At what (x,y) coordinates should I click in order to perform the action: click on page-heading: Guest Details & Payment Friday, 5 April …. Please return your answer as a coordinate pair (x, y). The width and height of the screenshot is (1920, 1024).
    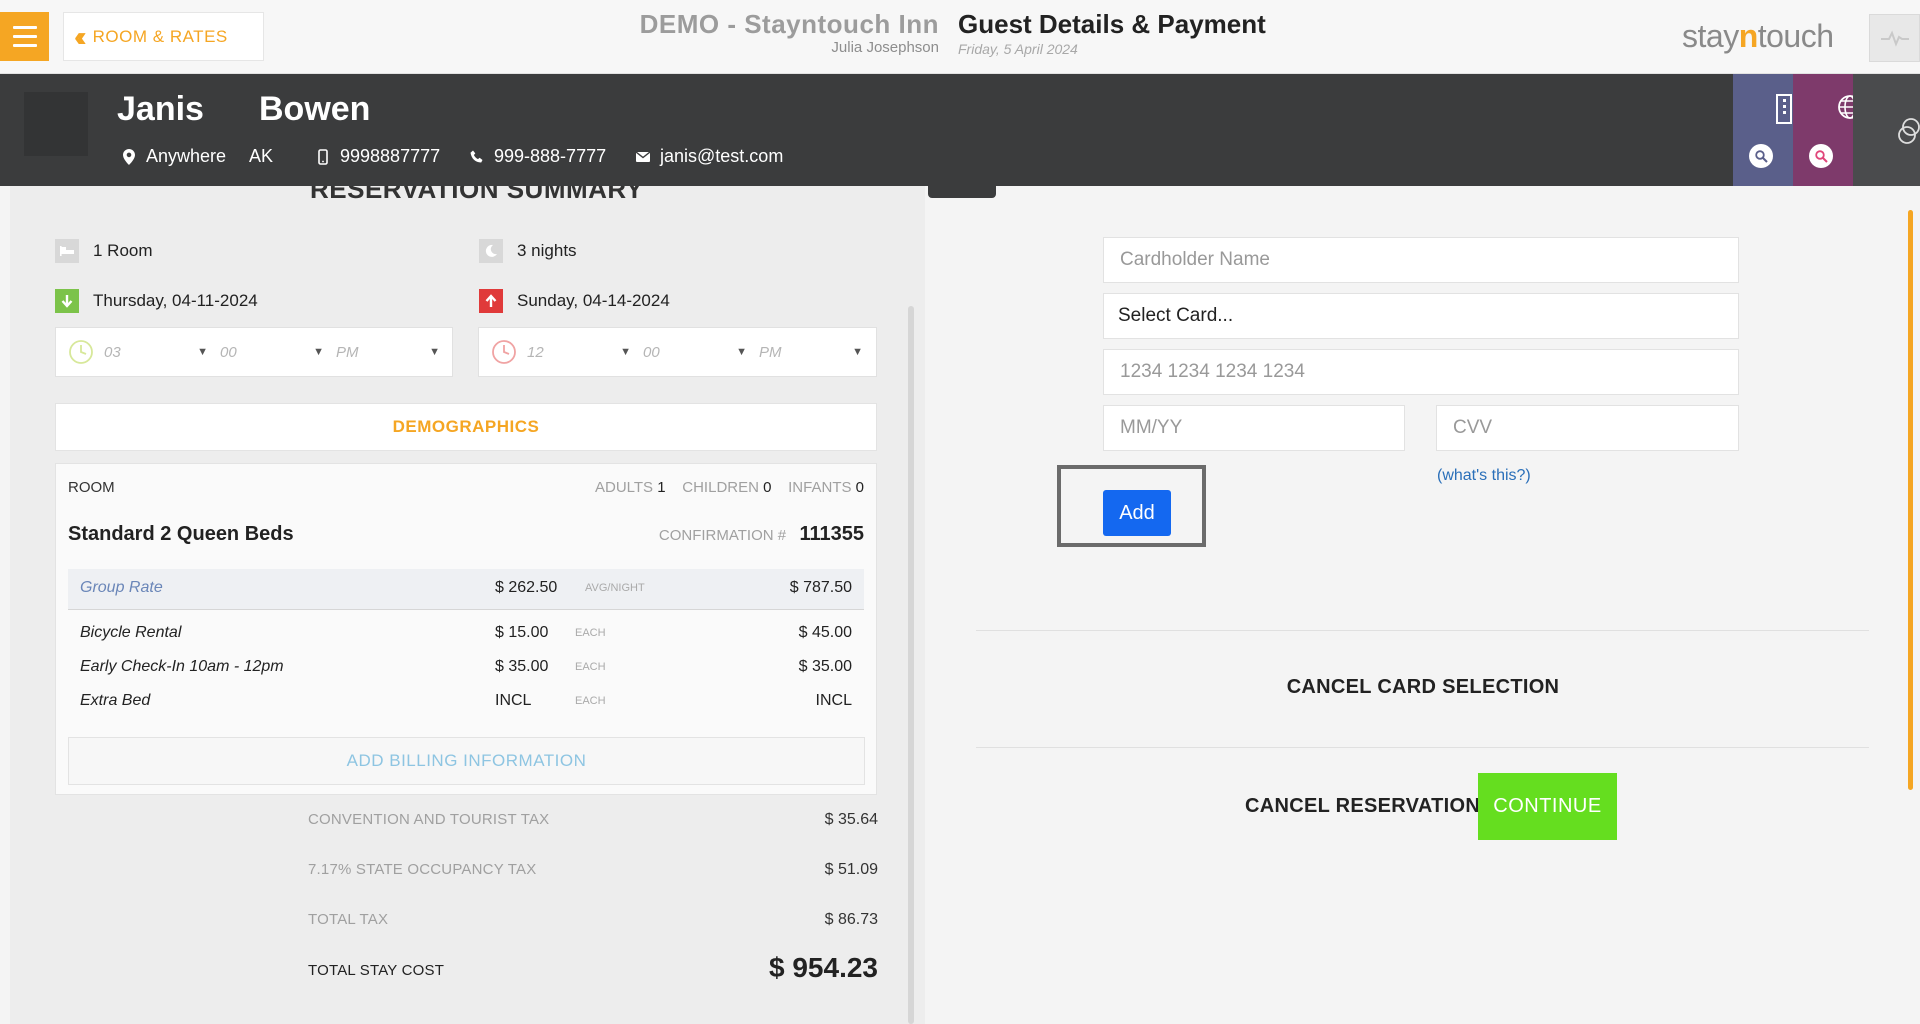
    Looking at the image, I should click on (1112, 33).